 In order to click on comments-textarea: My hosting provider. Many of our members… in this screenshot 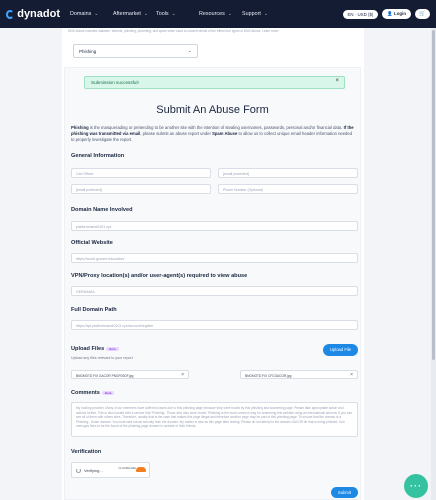, I will do `click(214, 419)`.